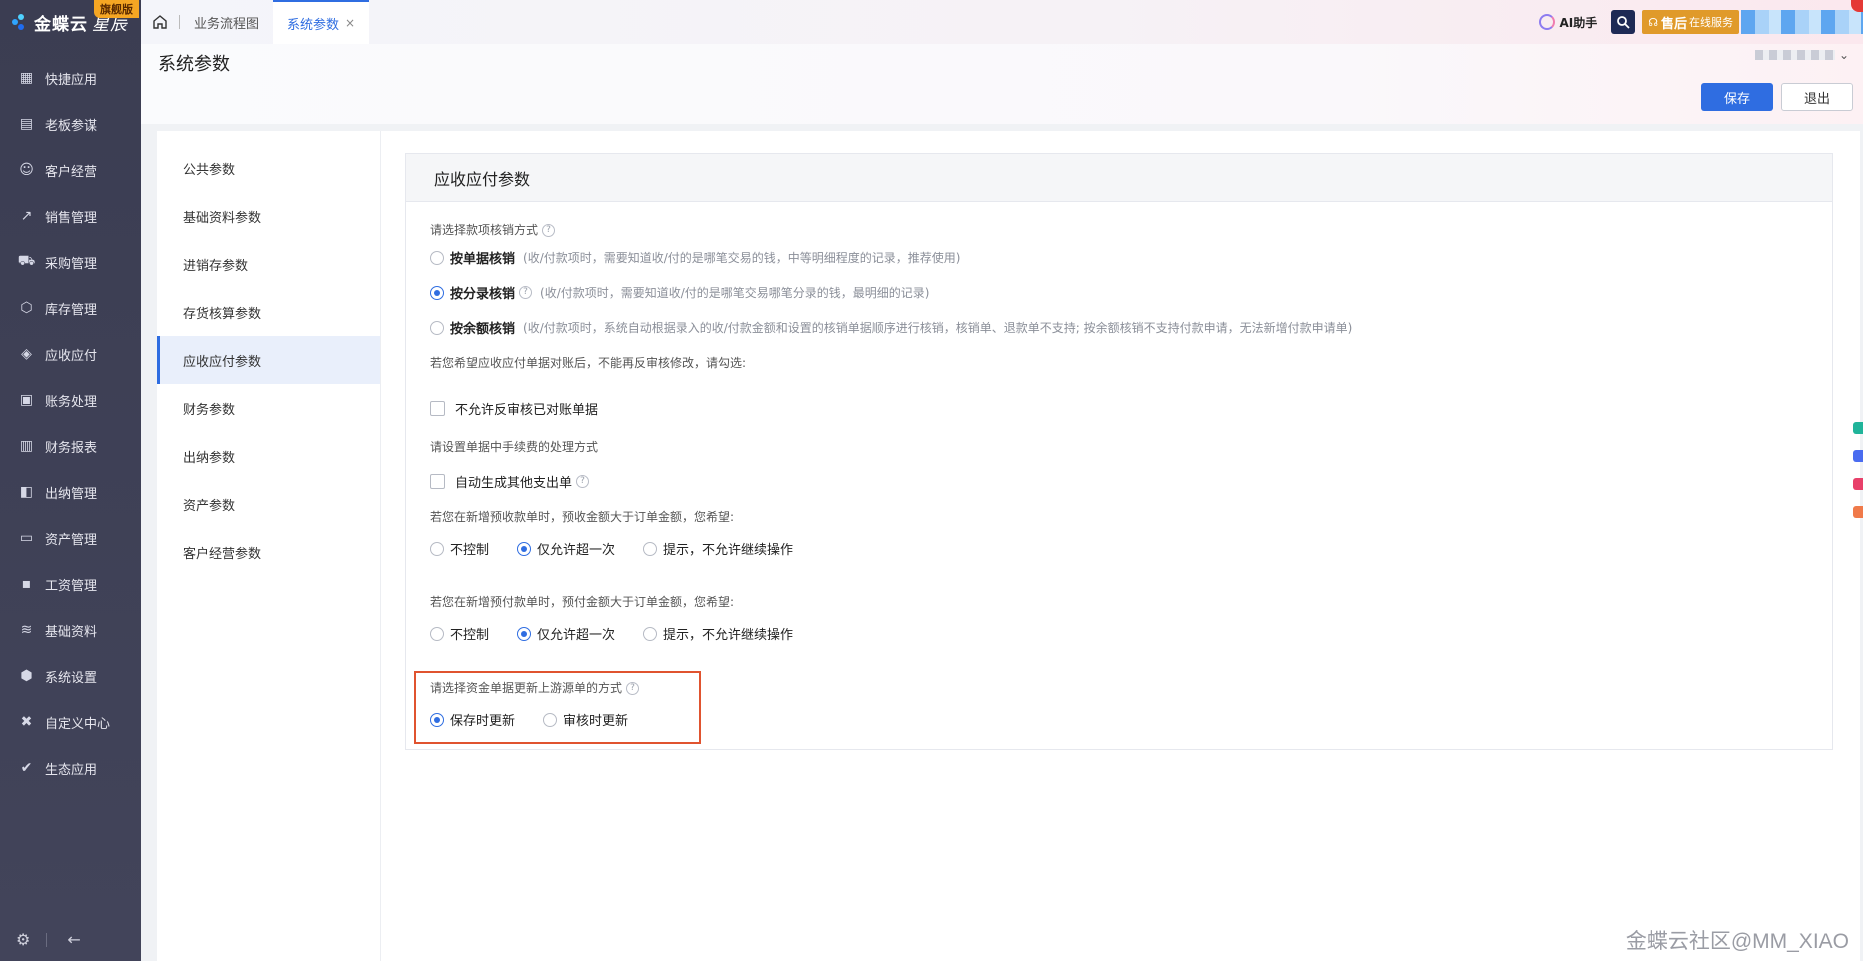 Image resolution: width=1863 pixels, height=961 pixels. I want to click on page-header: 系统参数 ⌄ 保存 退出, so click(1002, 84).